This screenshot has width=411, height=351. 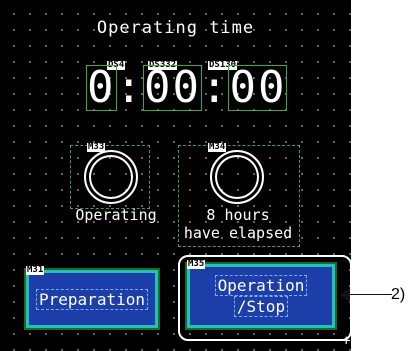 I want to click on screen-title: Operating time, so click(x=175, y=28).